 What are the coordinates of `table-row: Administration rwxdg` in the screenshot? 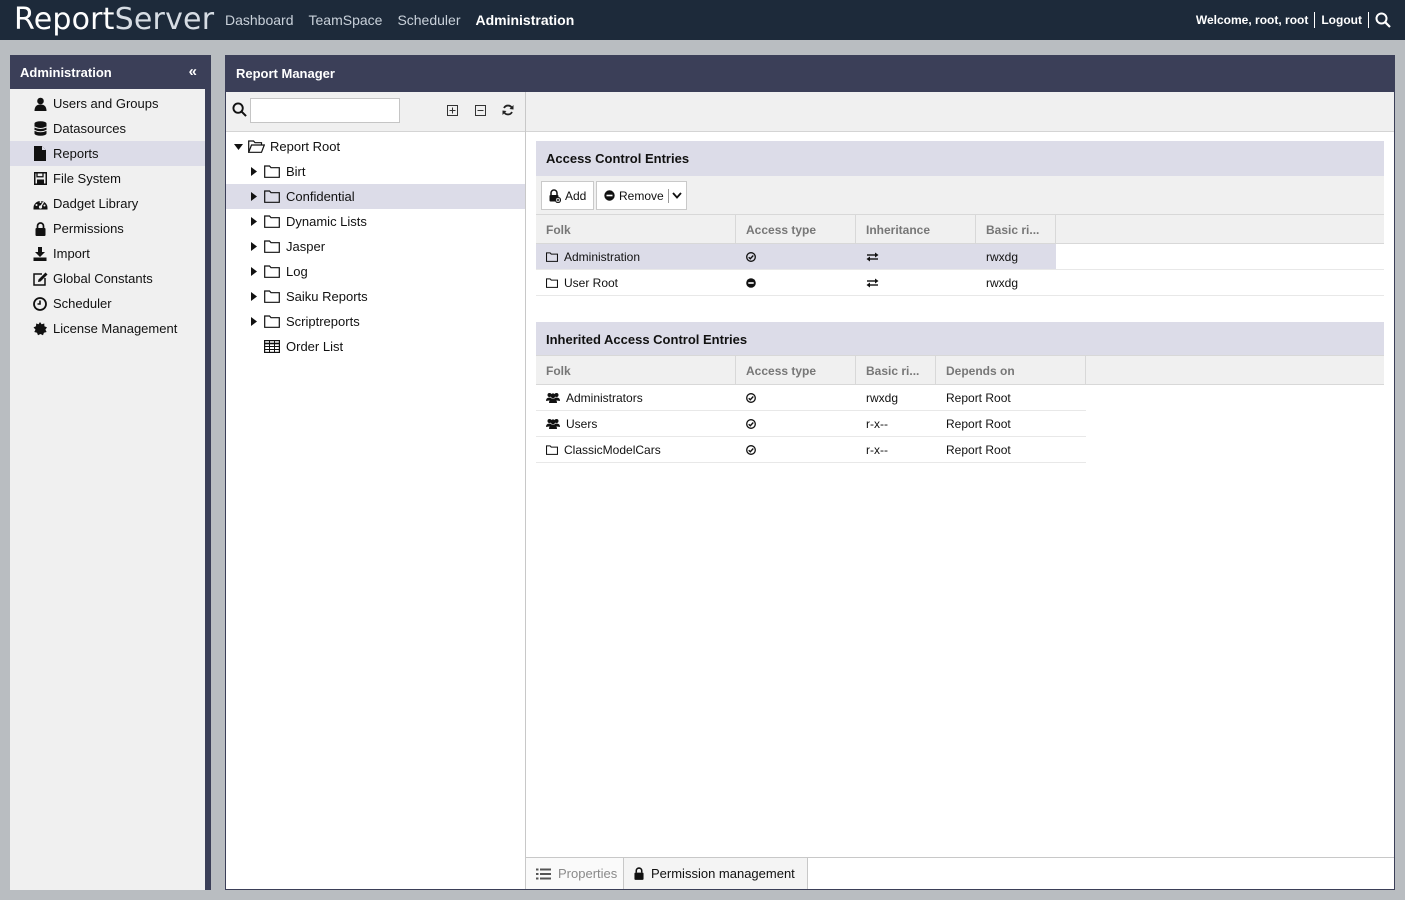 It's located at (960, 257).